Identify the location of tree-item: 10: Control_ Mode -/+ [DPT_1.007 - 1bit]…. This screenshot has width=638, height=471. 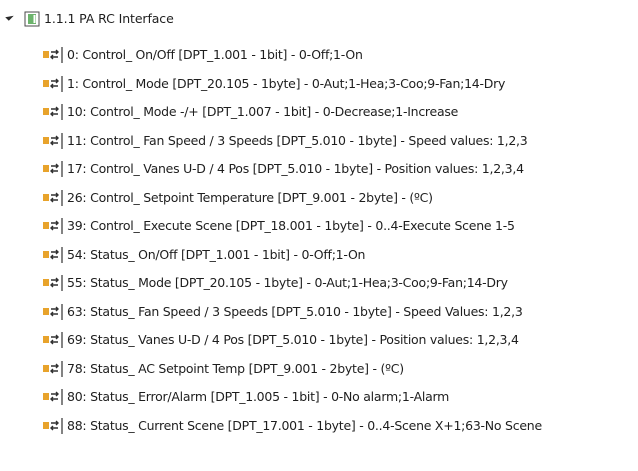
(319, 112).